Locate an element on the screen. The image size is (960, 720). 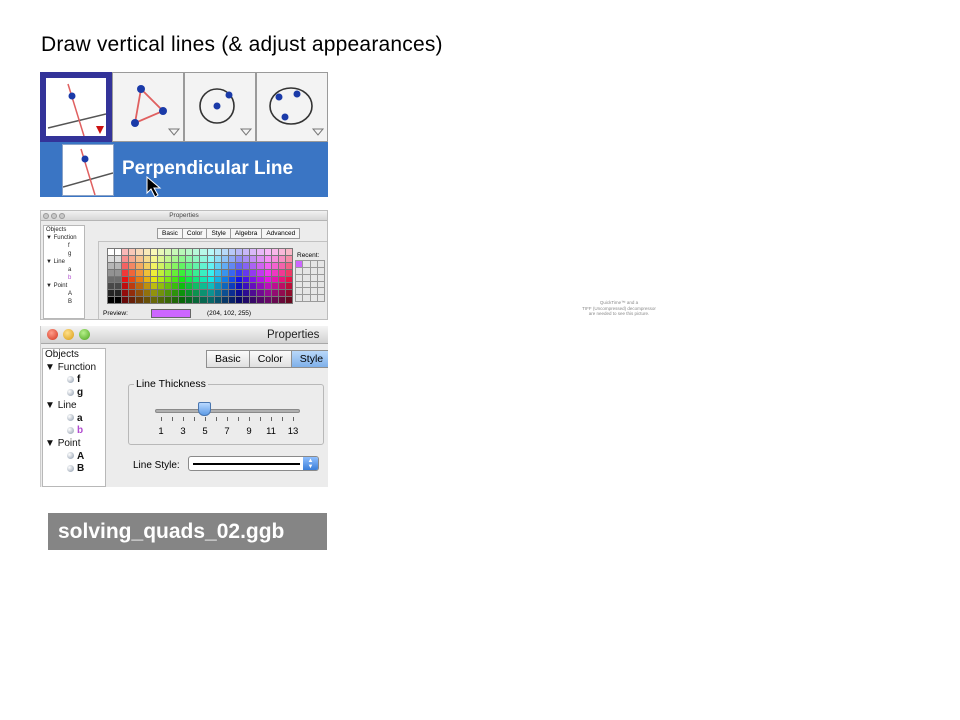
polygon-tool-button is located at coordinates (148, 107).